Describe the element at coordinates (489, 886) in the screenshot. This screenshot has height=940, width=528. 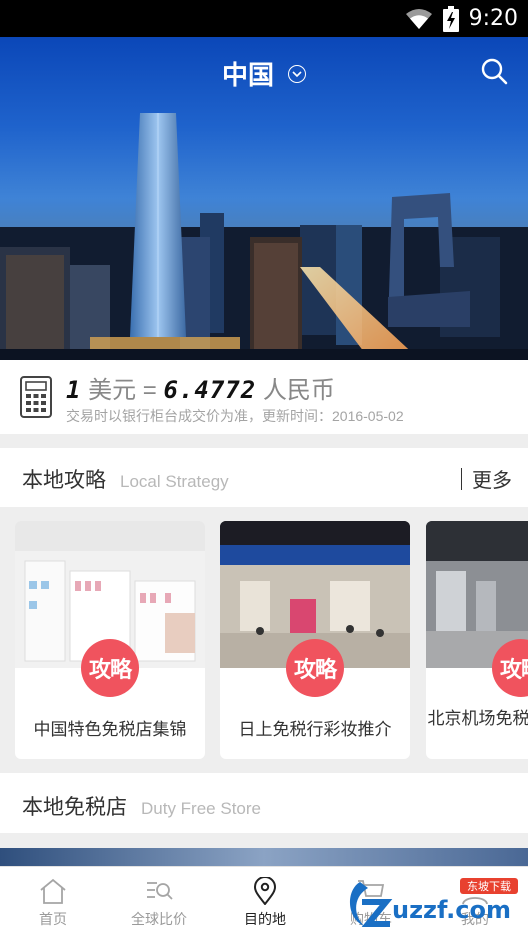
I see `watermark-badge: 东坡下载` at that location.